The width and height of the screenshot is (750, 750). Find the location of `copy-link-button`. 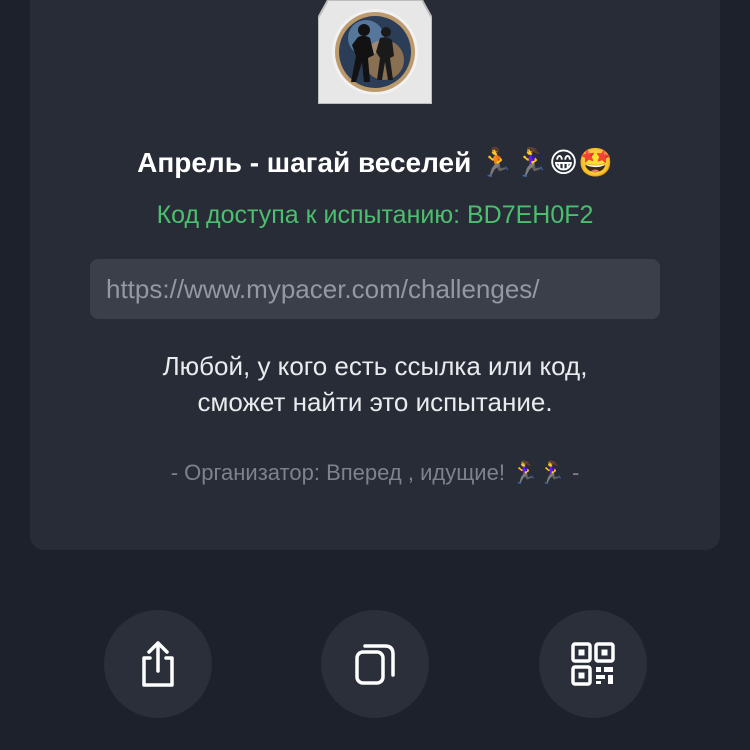

copy-link-button is located at coordinates (375, 664).